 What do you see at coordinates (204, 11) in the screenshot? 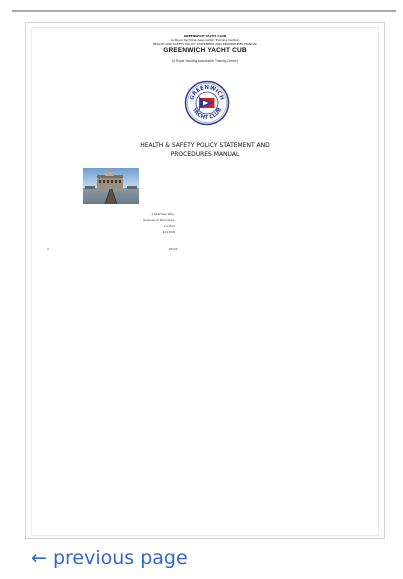
I see `top-divider` at bounding box center [204, 11].